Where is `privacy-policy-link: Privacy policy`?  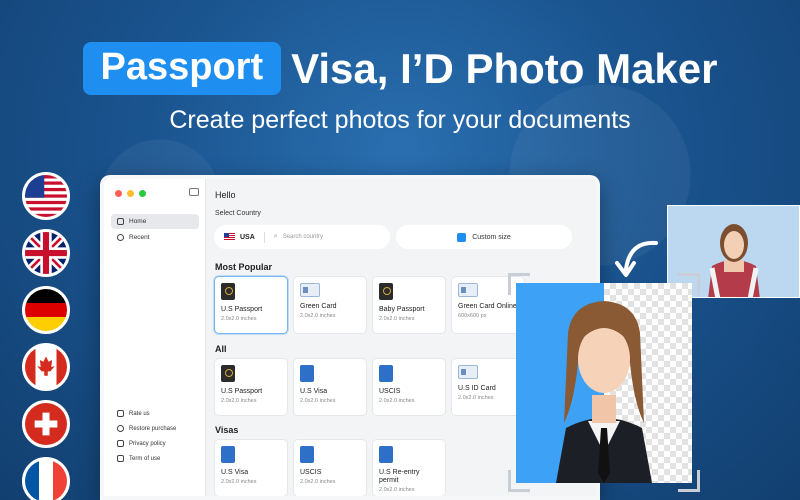
privacy-policy-link: Privacy policy is located at coordinates (146, 443).